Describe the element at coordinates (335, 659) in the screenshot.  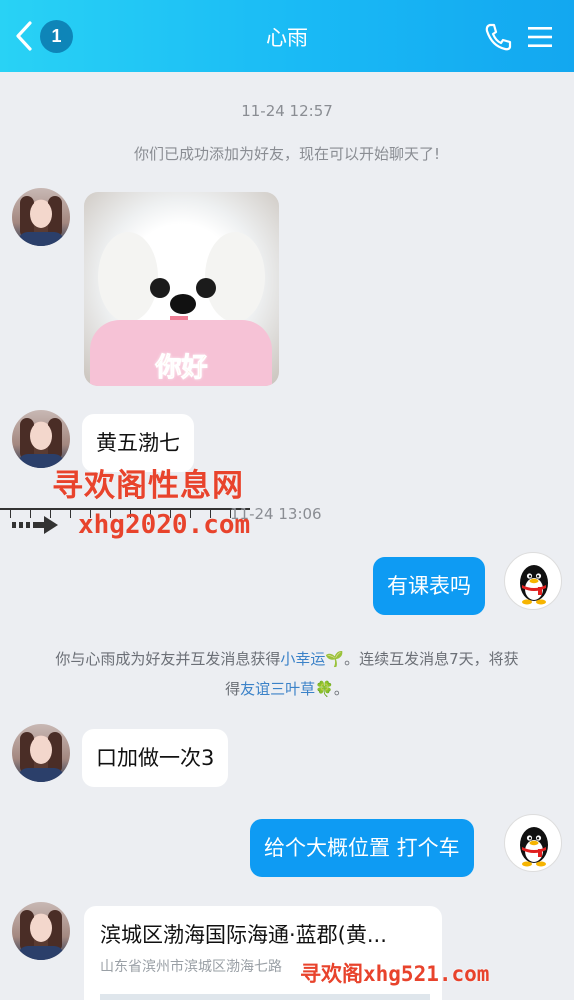
I see `sprout-icon: 🌱` at that location.